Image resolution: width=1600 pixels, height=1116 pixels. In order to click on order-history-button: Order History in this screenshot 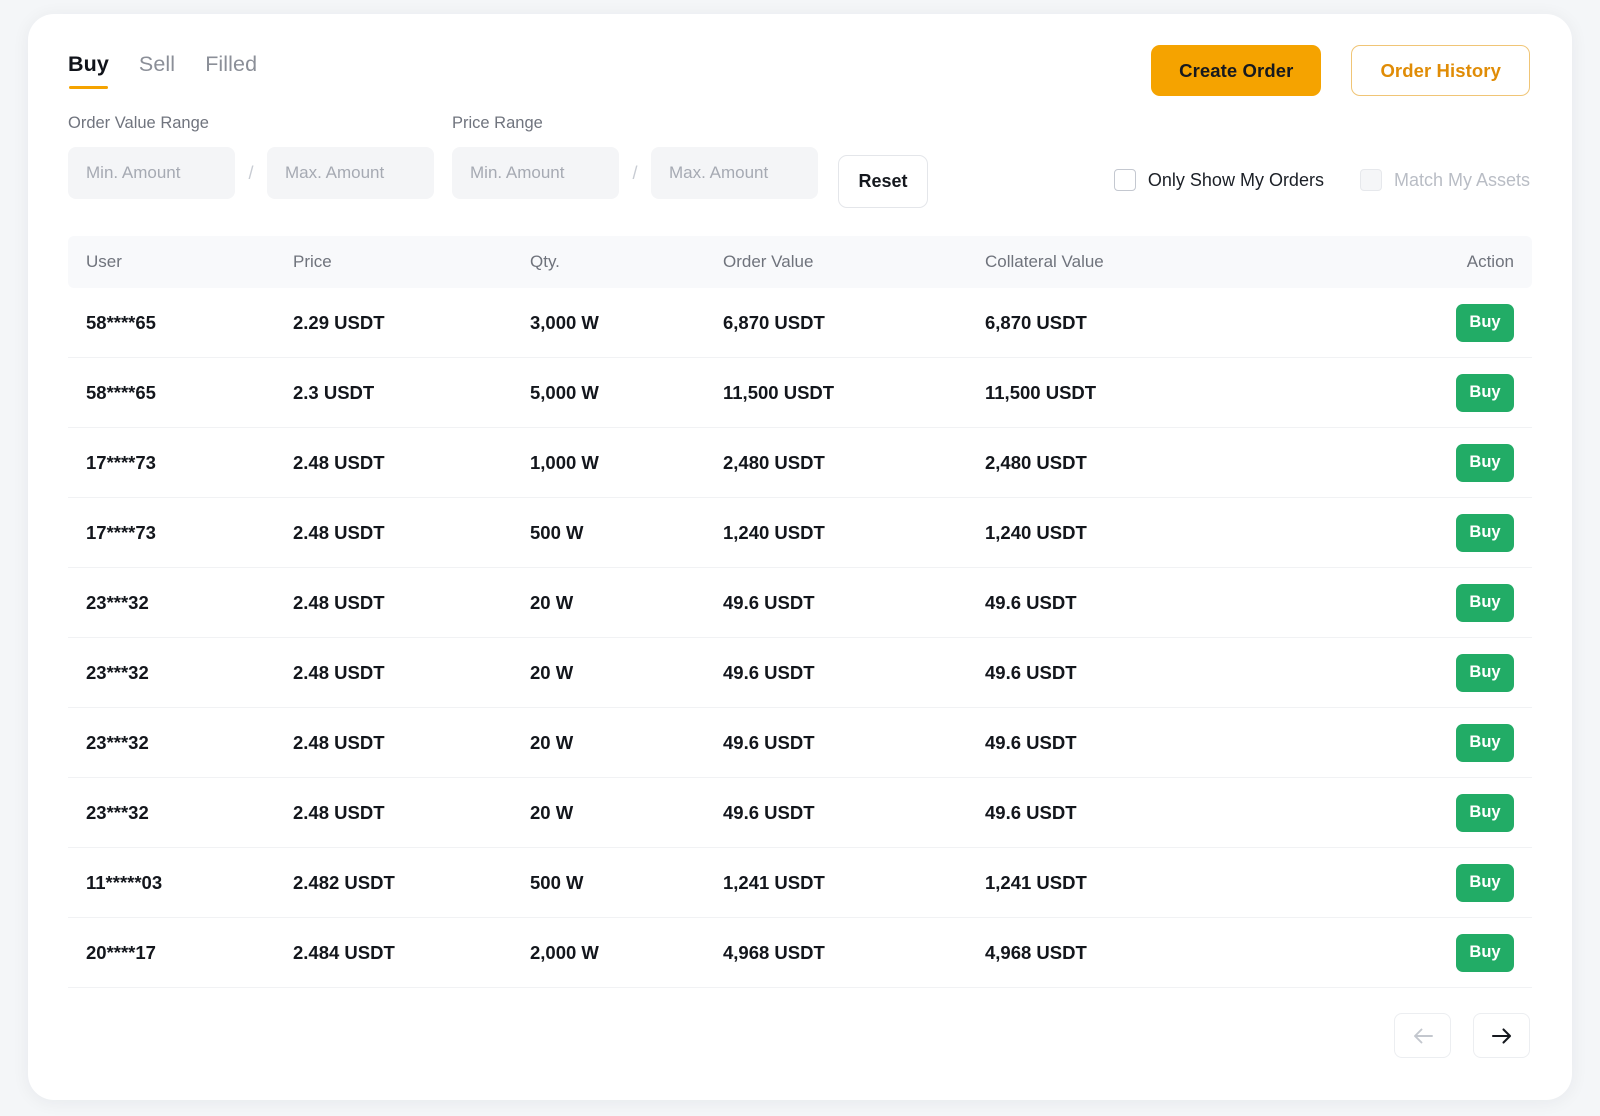, I will do `click(1440, 70)`.